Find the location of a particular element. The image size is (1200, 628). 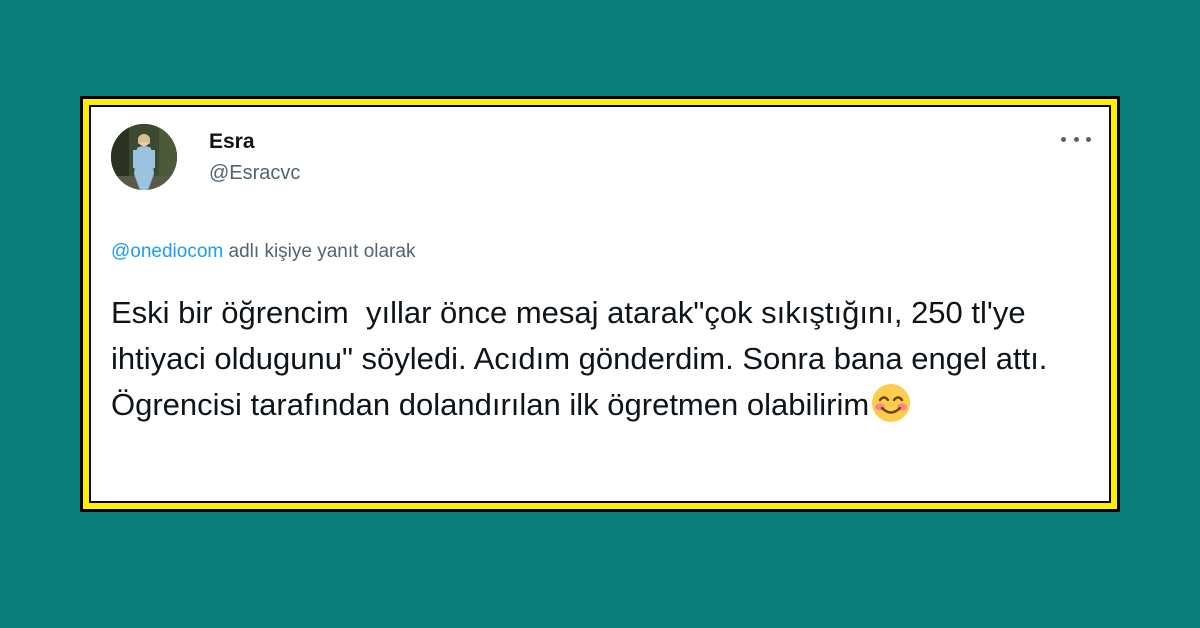

avatar is located at coordinates (144, 157).